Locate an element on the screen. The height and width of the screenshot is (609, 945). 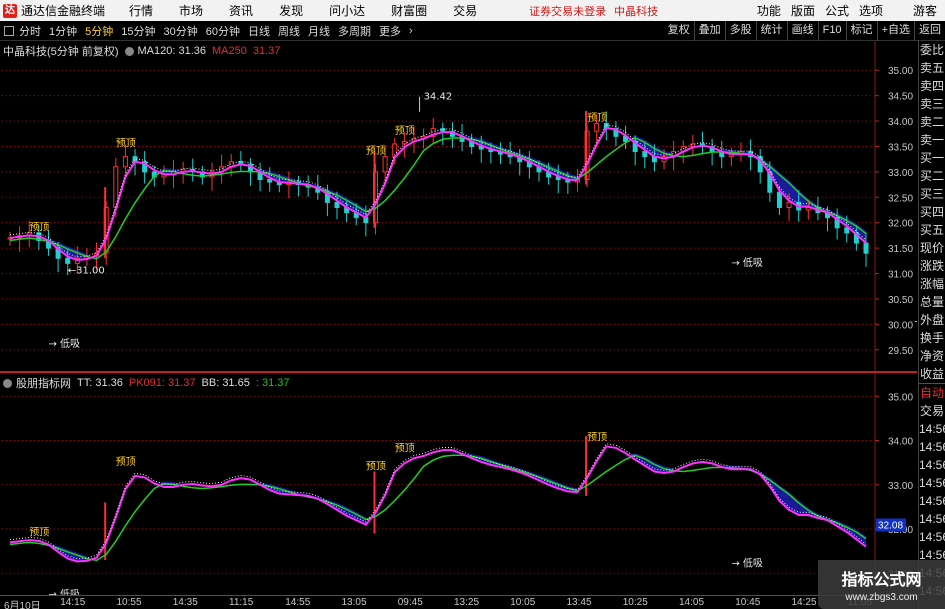
sidebar-field-4: 卖二 is located at coordinates (931, 122).